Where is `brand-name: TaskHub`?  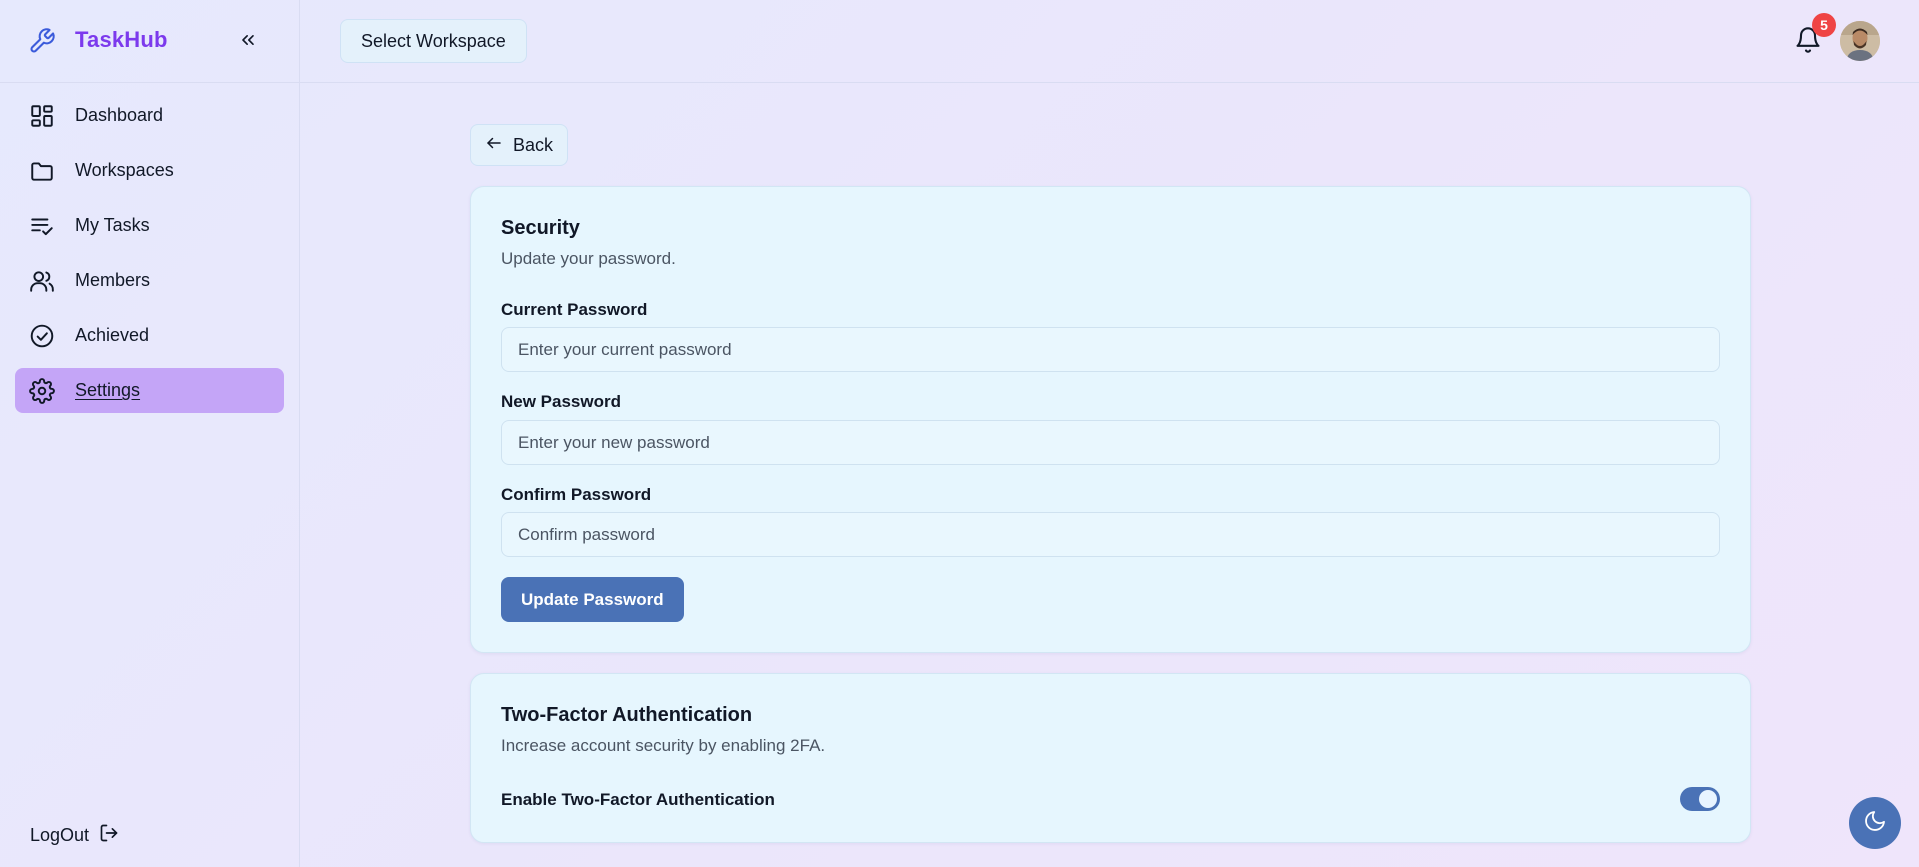
brand-name: TaskHub is located at coordinates (121, 39).